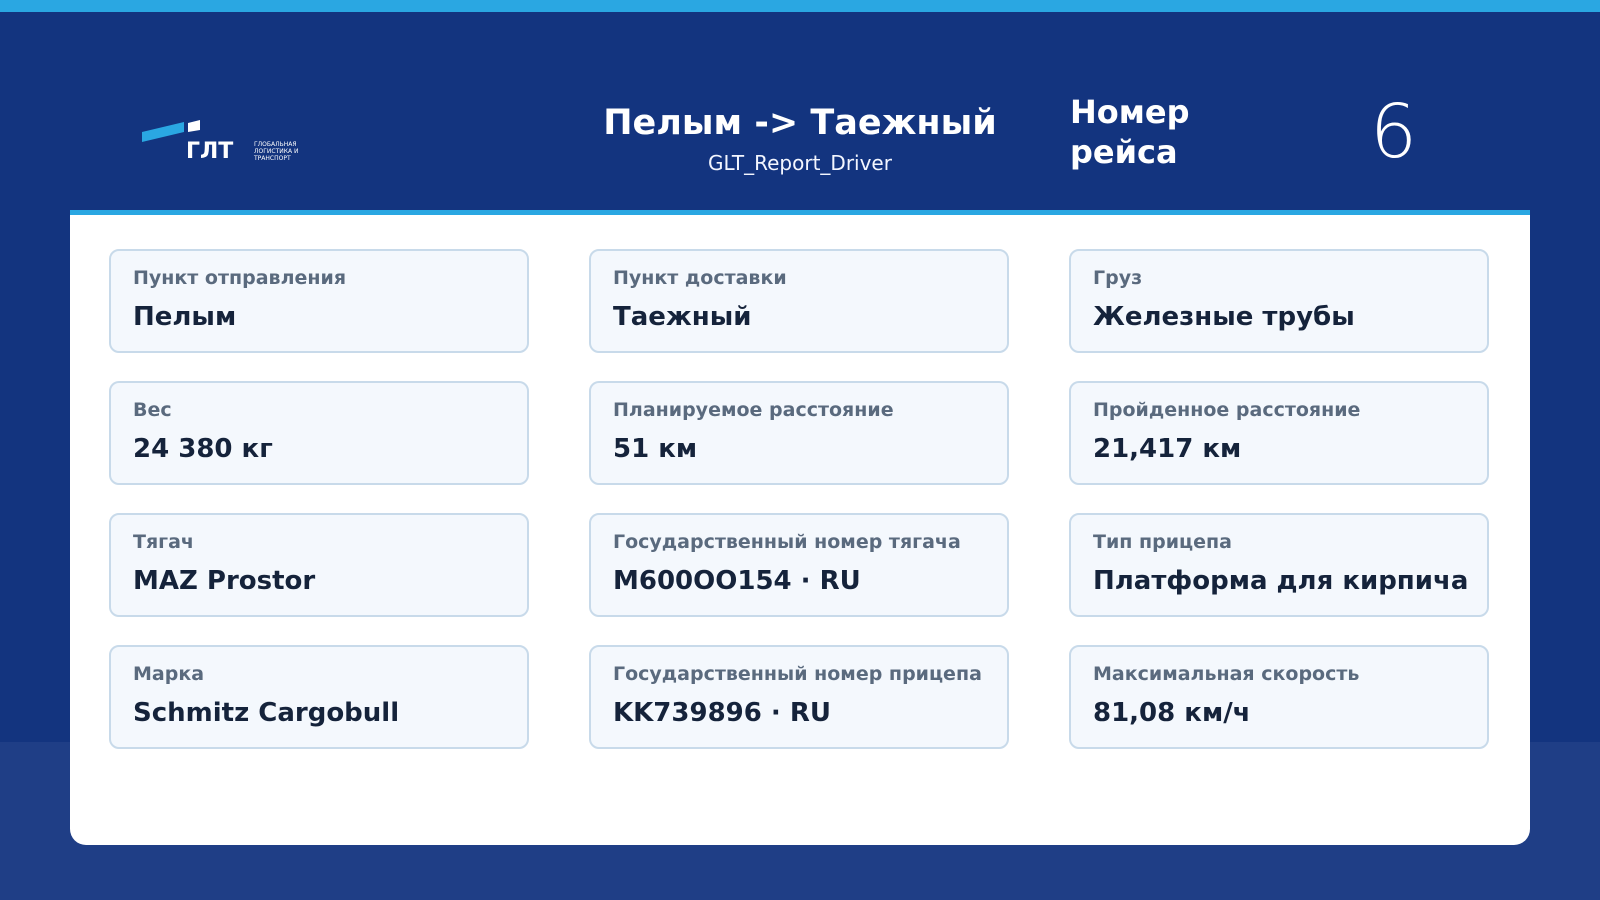  What do you see at coordinates (1281, 581) in the screenshot?
I see `card-value: Платформа для кирпича` at bounding box center [1281, 581].